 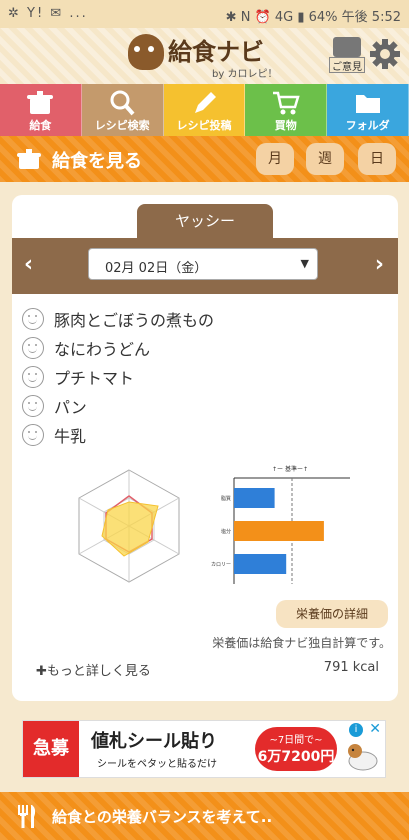 What do you see at coordinates (290, 469) in the screenshot?
I see `chart-title: ↑ー 基準ー↑` at bounding box center [290, 469].